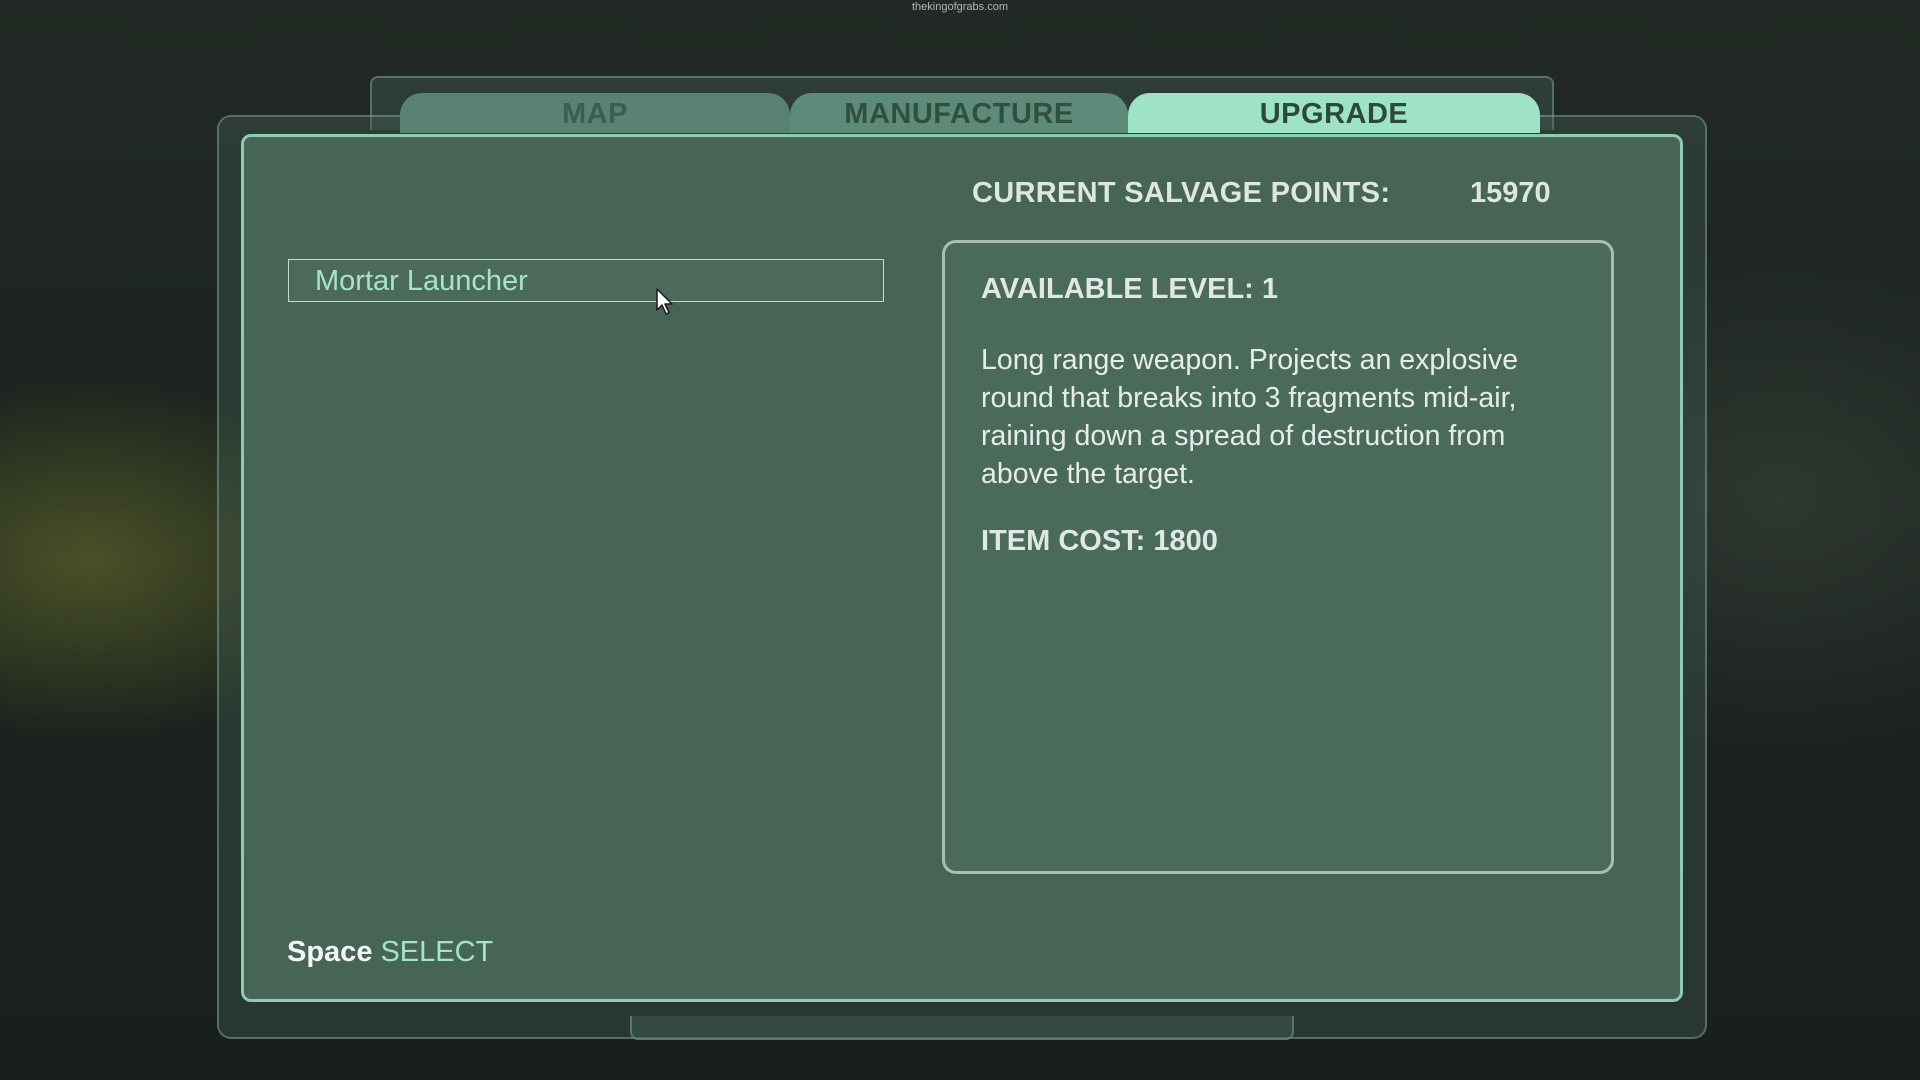 Image resolution: width=1920 pixels, height=1080 pixels. I want to click on list-item-label: Mortar Launcher, so click(421, 281).